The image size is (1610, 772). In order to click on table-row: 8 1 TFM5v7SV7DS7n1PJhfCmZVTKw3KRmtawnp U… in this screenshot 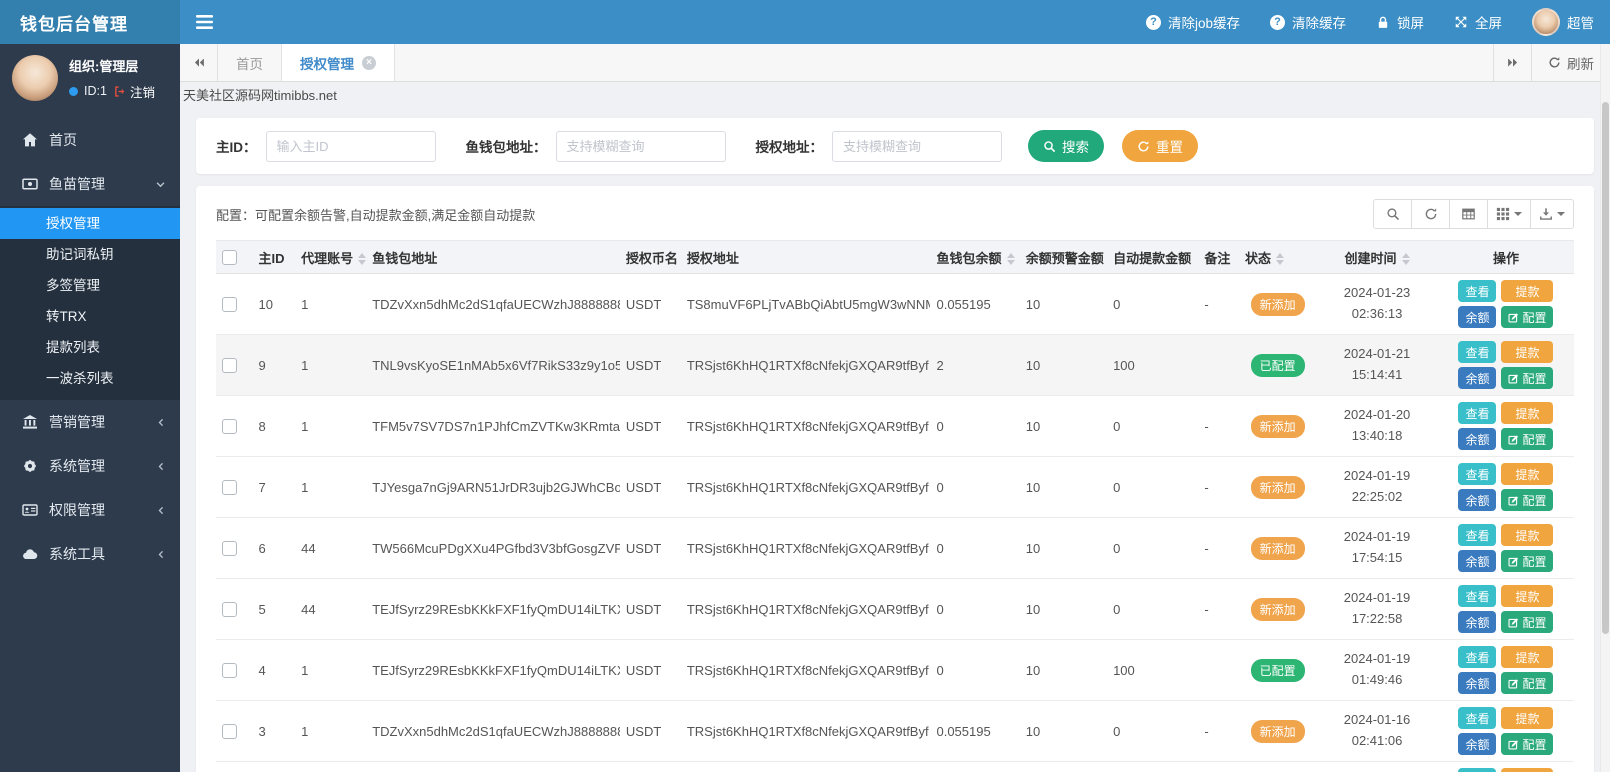, I will do `click(895, 426)`.